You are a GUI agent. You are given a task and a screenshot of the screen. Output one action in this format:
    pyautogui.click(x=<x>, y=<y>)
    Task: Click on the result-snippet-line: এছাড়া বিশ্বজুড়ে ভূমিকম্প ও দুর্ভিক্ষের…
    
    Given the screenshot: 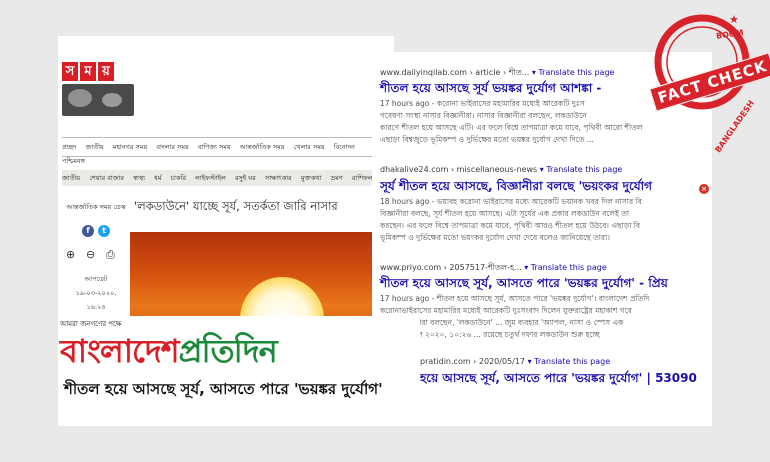 What is the action you would take?
    pyautogui.click(x=487, y=139)
    